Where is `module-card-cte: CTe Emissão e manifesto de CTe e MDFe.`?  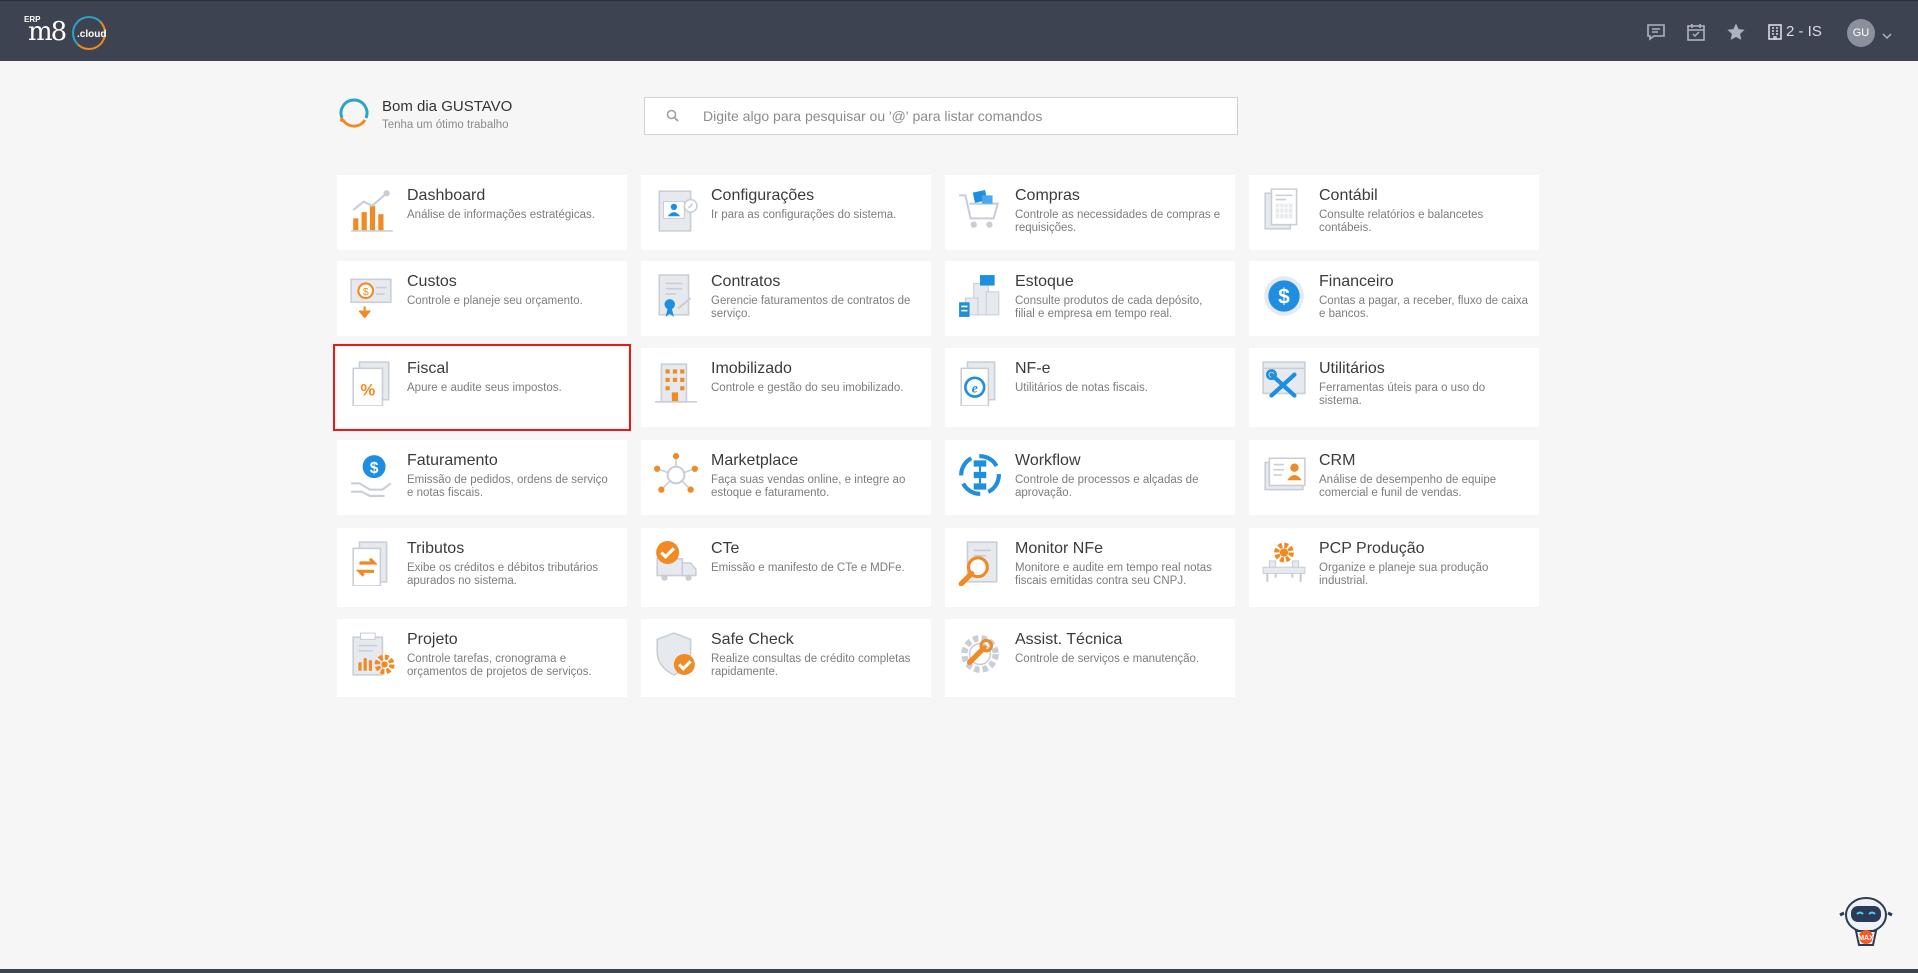
module-card-cte: CTe Emissão e manifesto de CTe e MDFe. is located at coordinates (786, 567).